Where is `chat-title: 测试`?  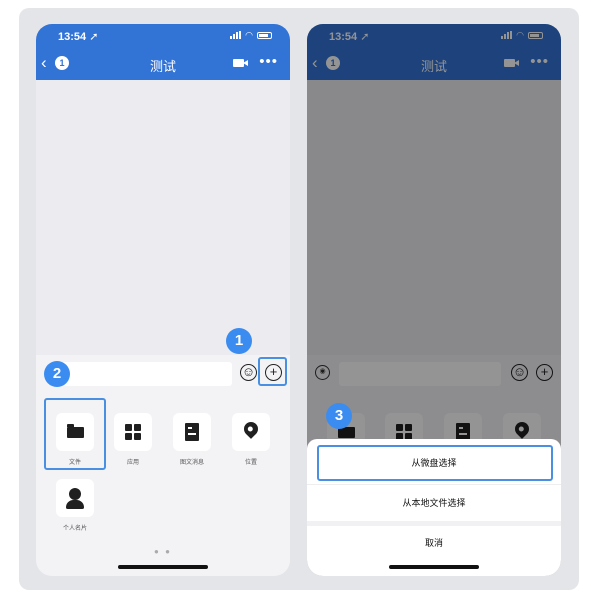 chat-title: 测试 is located at coordinates (162, 66).